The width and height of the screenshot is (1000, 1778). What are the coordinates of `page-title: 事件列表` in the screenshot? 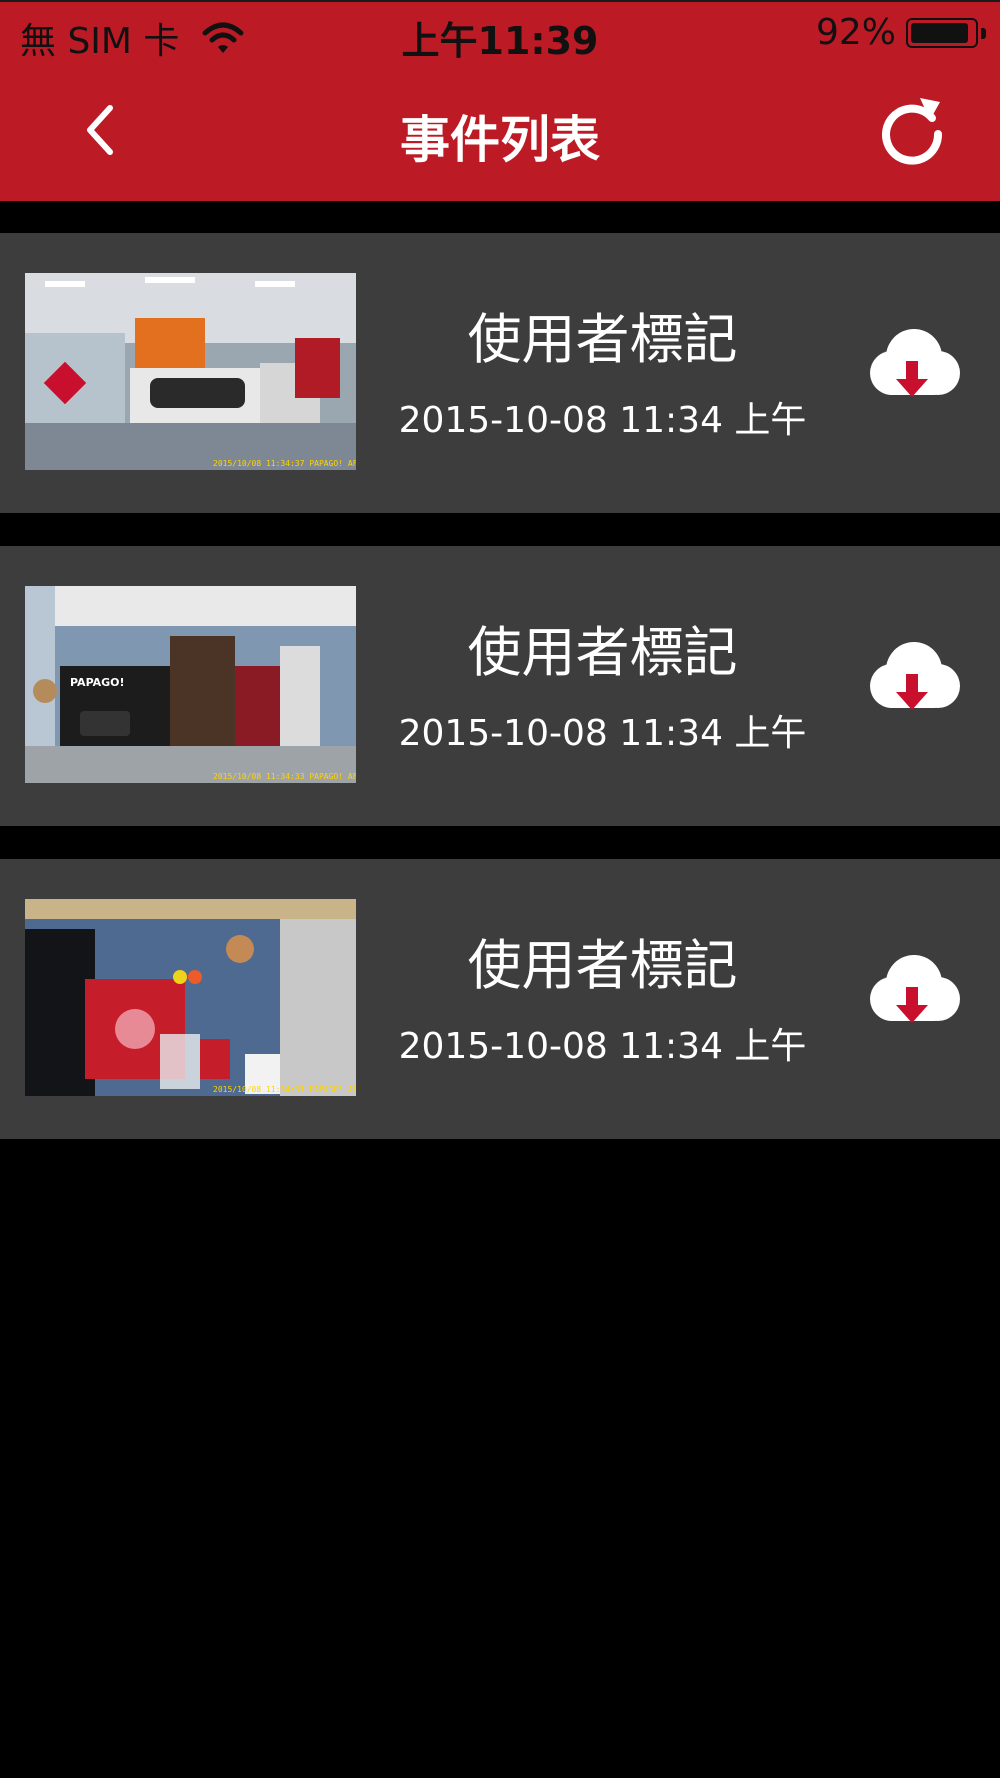 It's located at (500, 140).